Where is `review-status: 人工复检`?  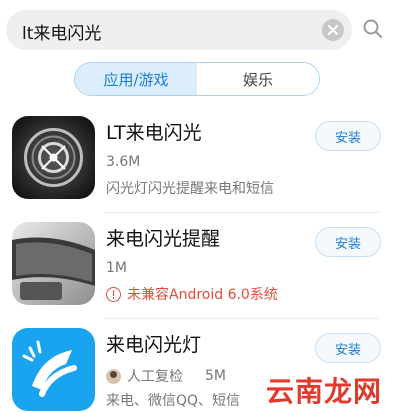 review-status: 人工复检 is located at coordinates (155, 377).